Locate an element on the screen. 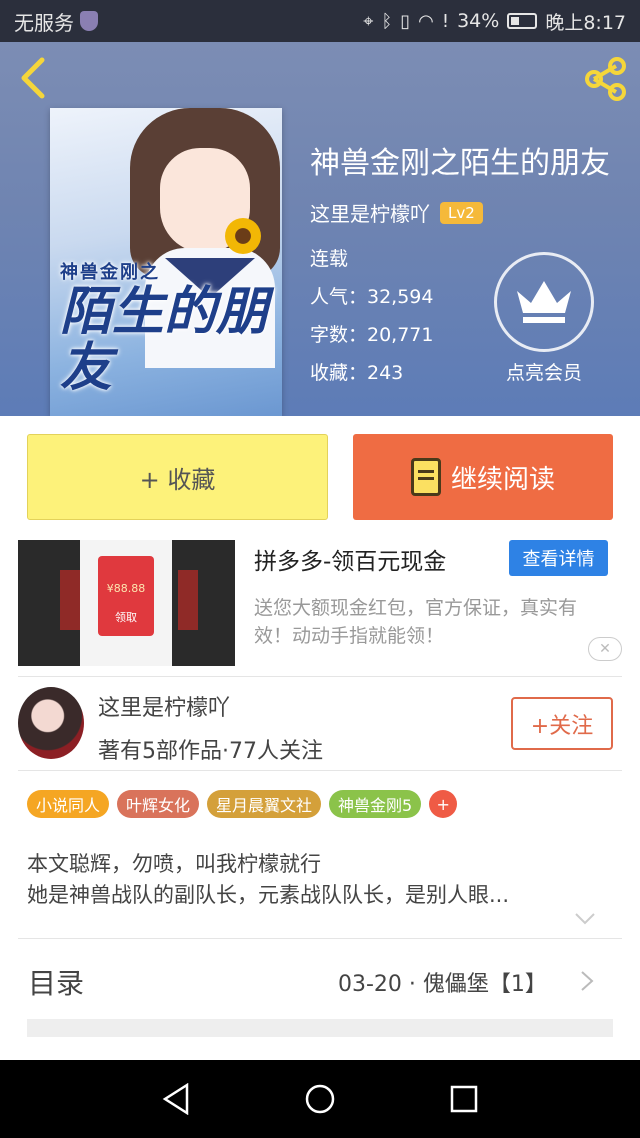  close-ad-icon: ✕ is located at coordinates (605, 649).